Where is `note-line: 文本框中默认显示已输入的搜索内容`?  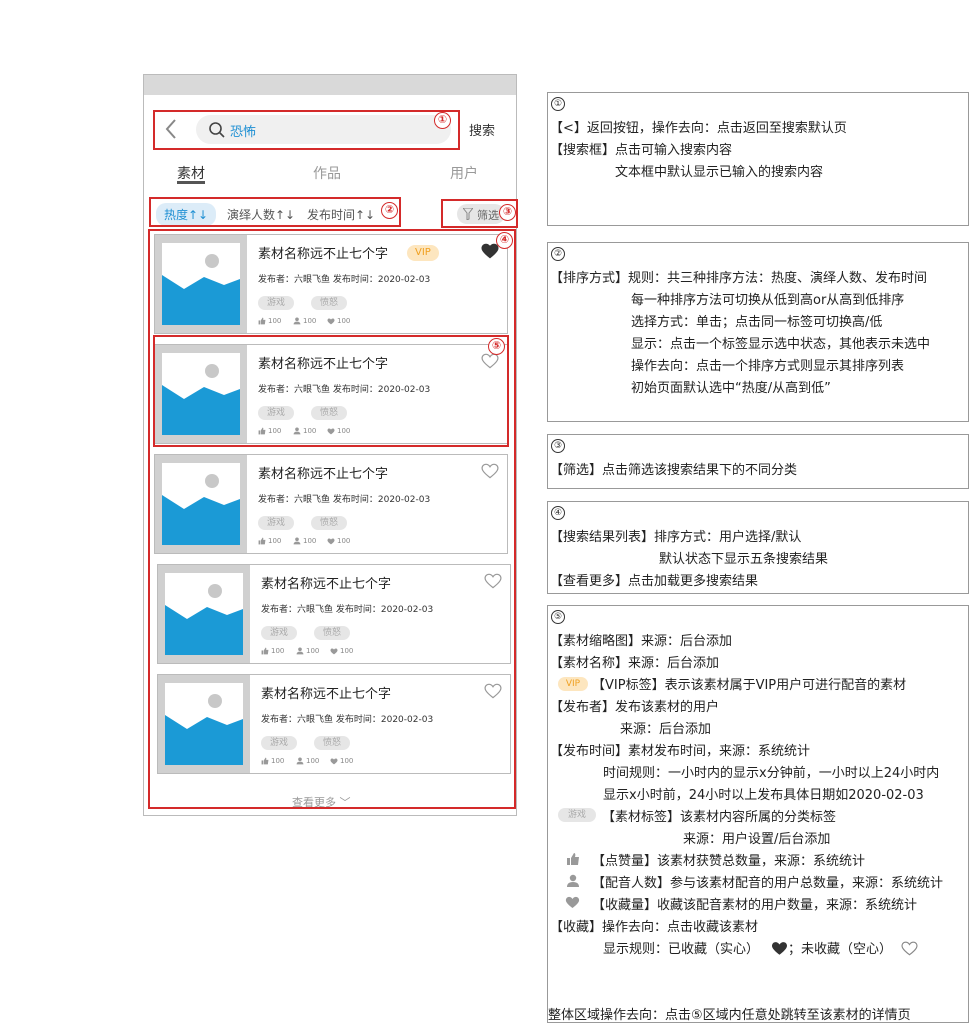 note-line: 文本框中默认显示已输入的搜索内容 is located at coordinates (719, 172).